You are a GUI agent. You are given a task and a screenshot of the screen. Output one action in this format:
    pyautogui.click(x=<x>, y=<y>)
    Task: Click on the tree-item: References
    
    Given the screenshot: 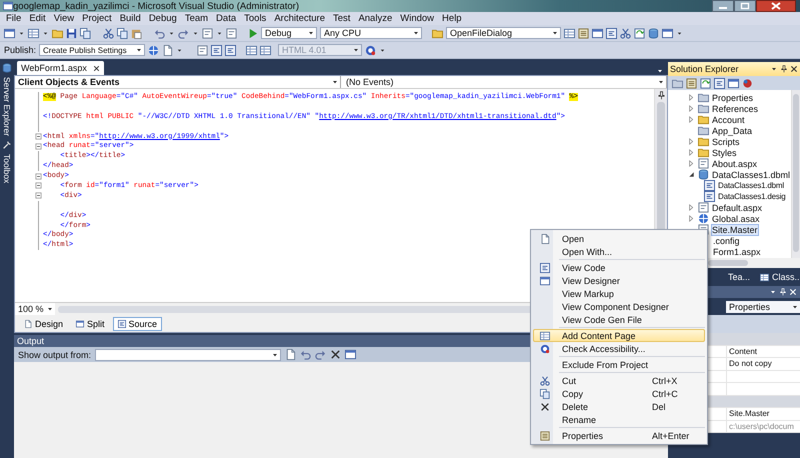 What is the action you would take?
    pyautogui.click(x=735, y=109)
    